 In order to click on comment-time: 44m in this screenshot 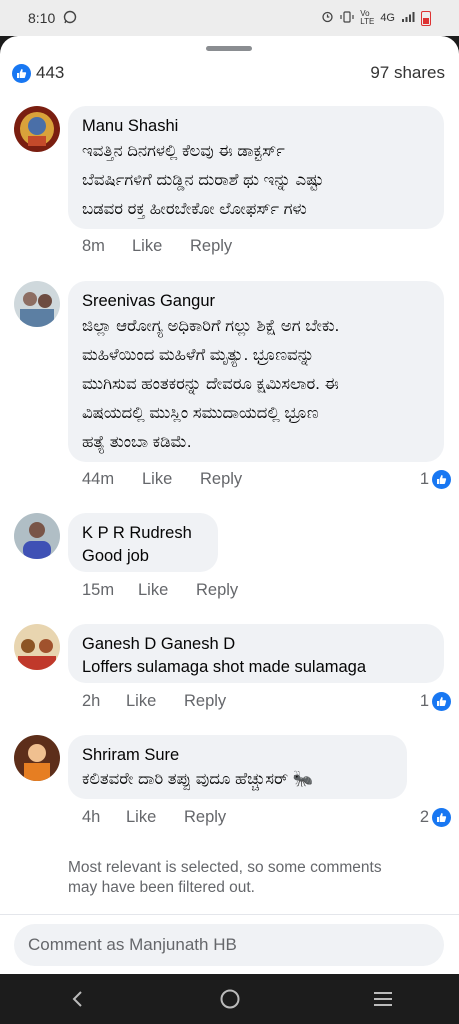, I will do `click(98, 479)`.